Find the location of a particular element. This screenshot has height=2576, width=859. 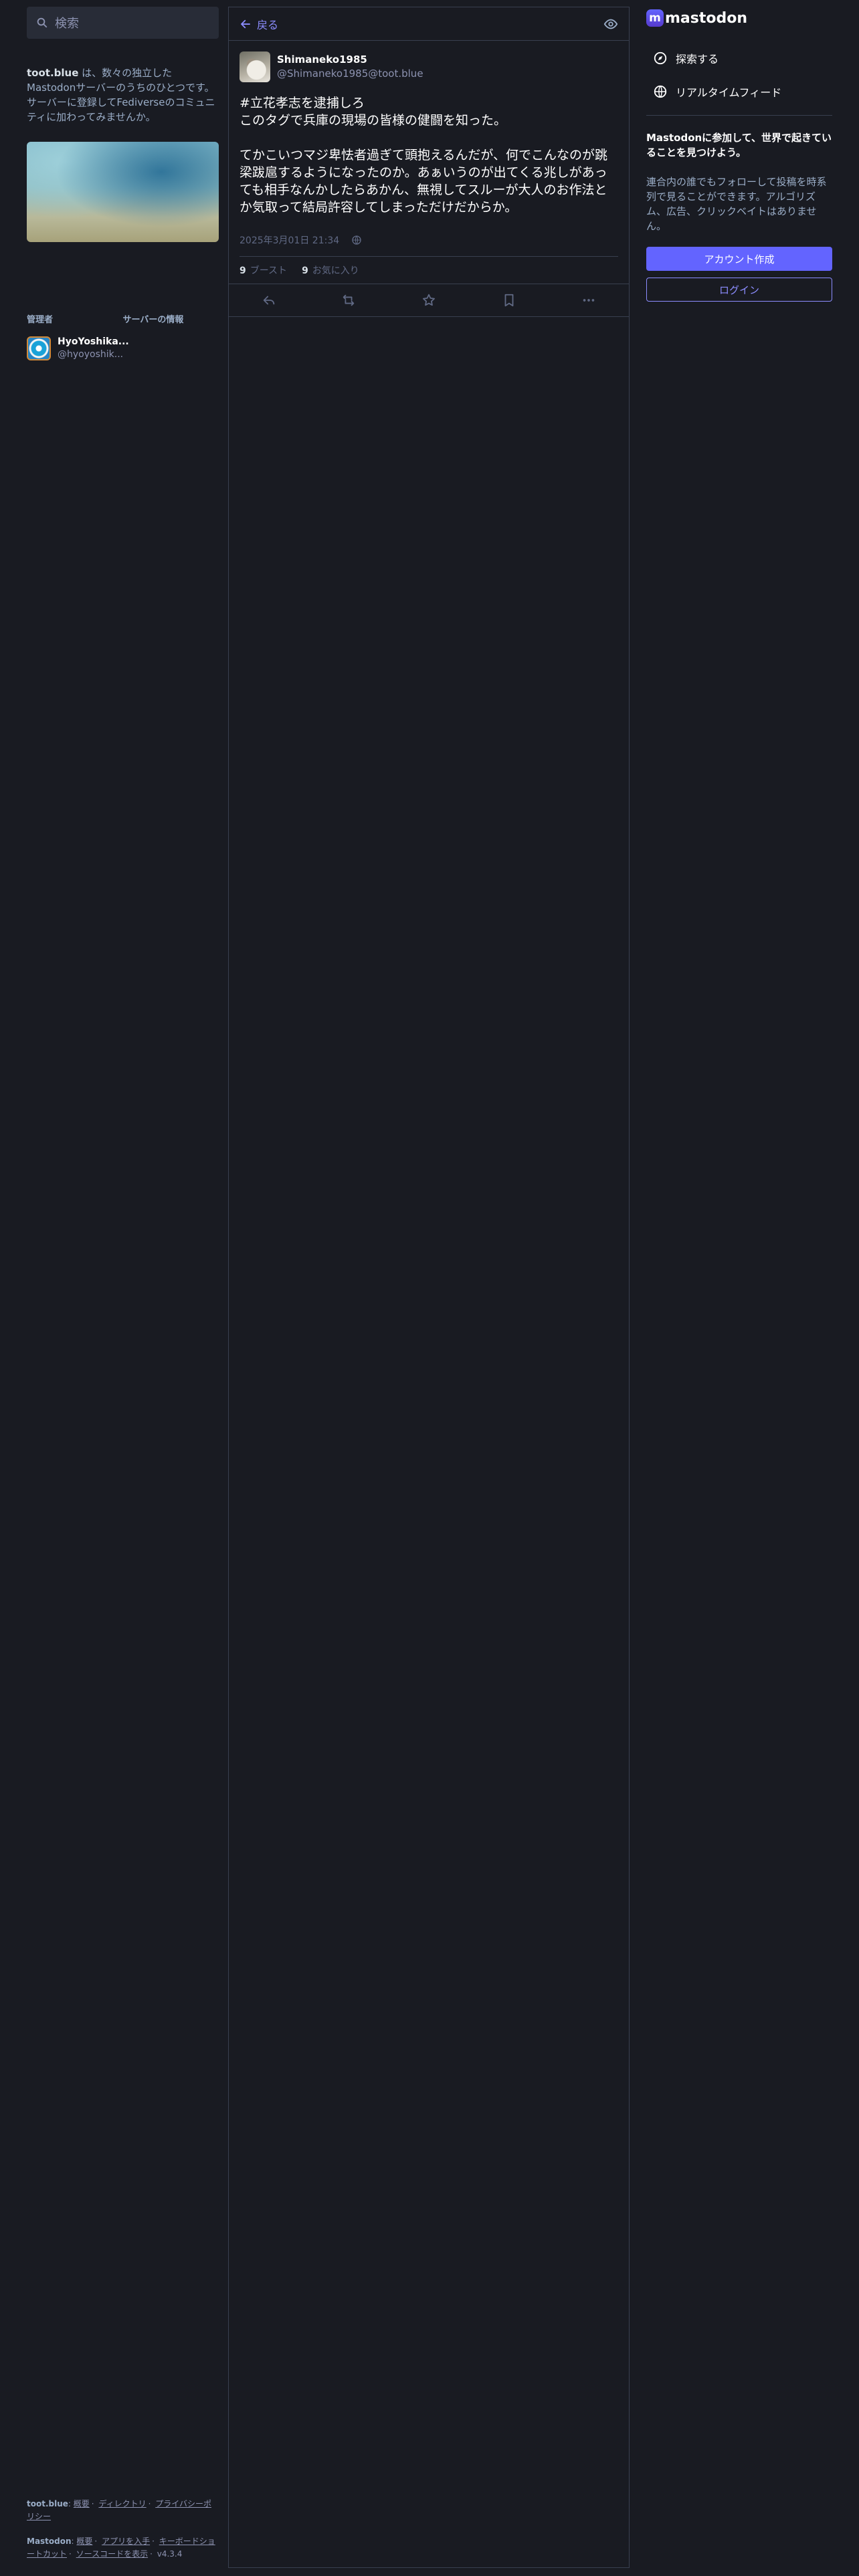

status-paragraph: #立花孝志を逮捕しろこのタグで兵庫の現場の皆様の健闘を知った。 is located at coordinates (429, 112).